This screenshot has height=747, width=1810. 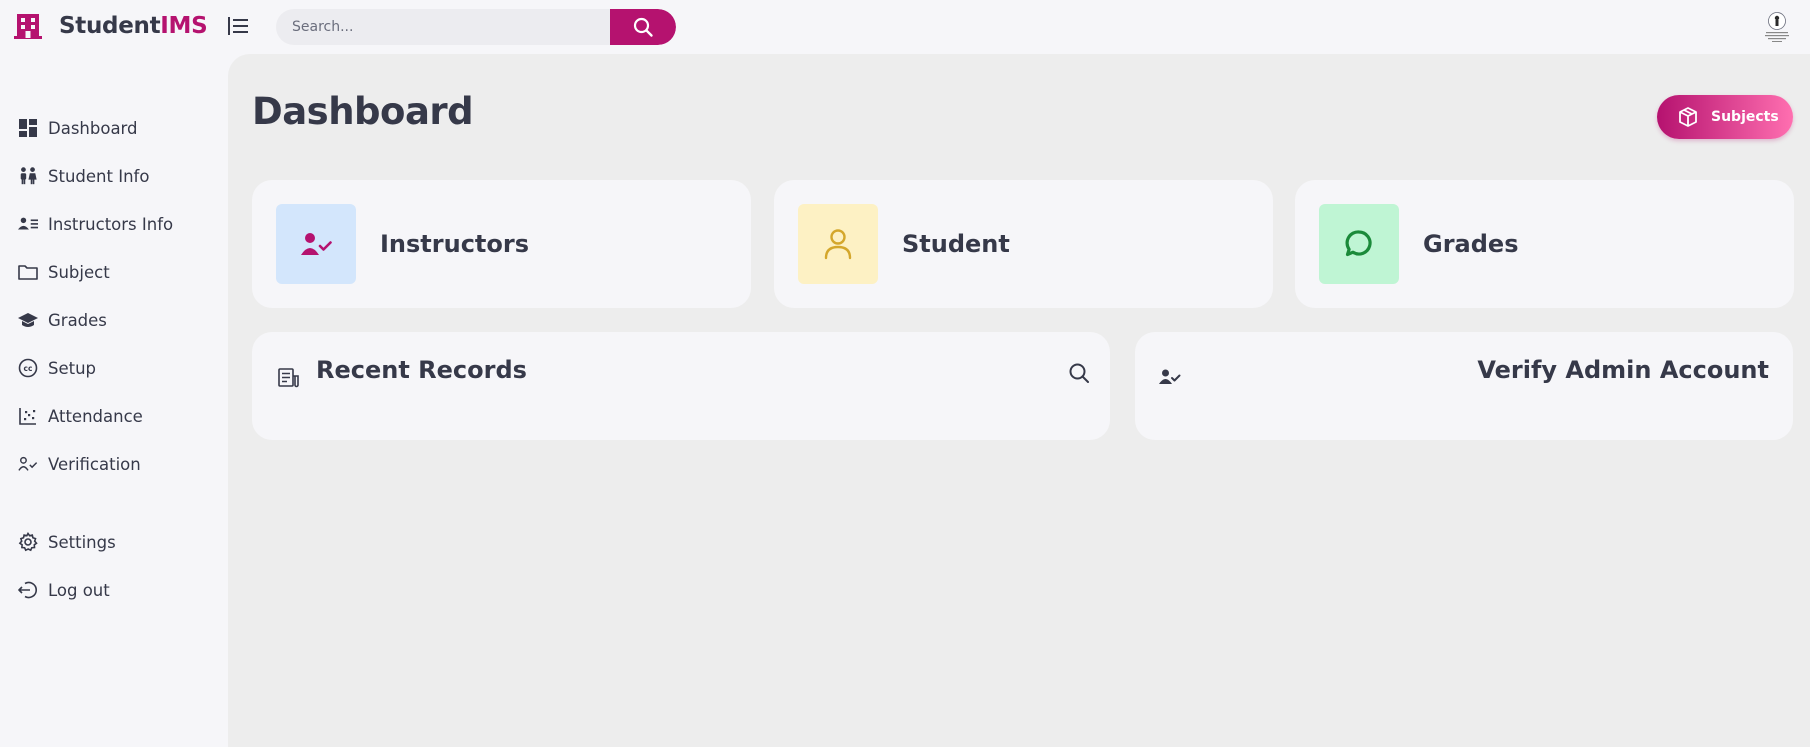 I want to click on menu-toggle-icon, so click(x=238, y=26).